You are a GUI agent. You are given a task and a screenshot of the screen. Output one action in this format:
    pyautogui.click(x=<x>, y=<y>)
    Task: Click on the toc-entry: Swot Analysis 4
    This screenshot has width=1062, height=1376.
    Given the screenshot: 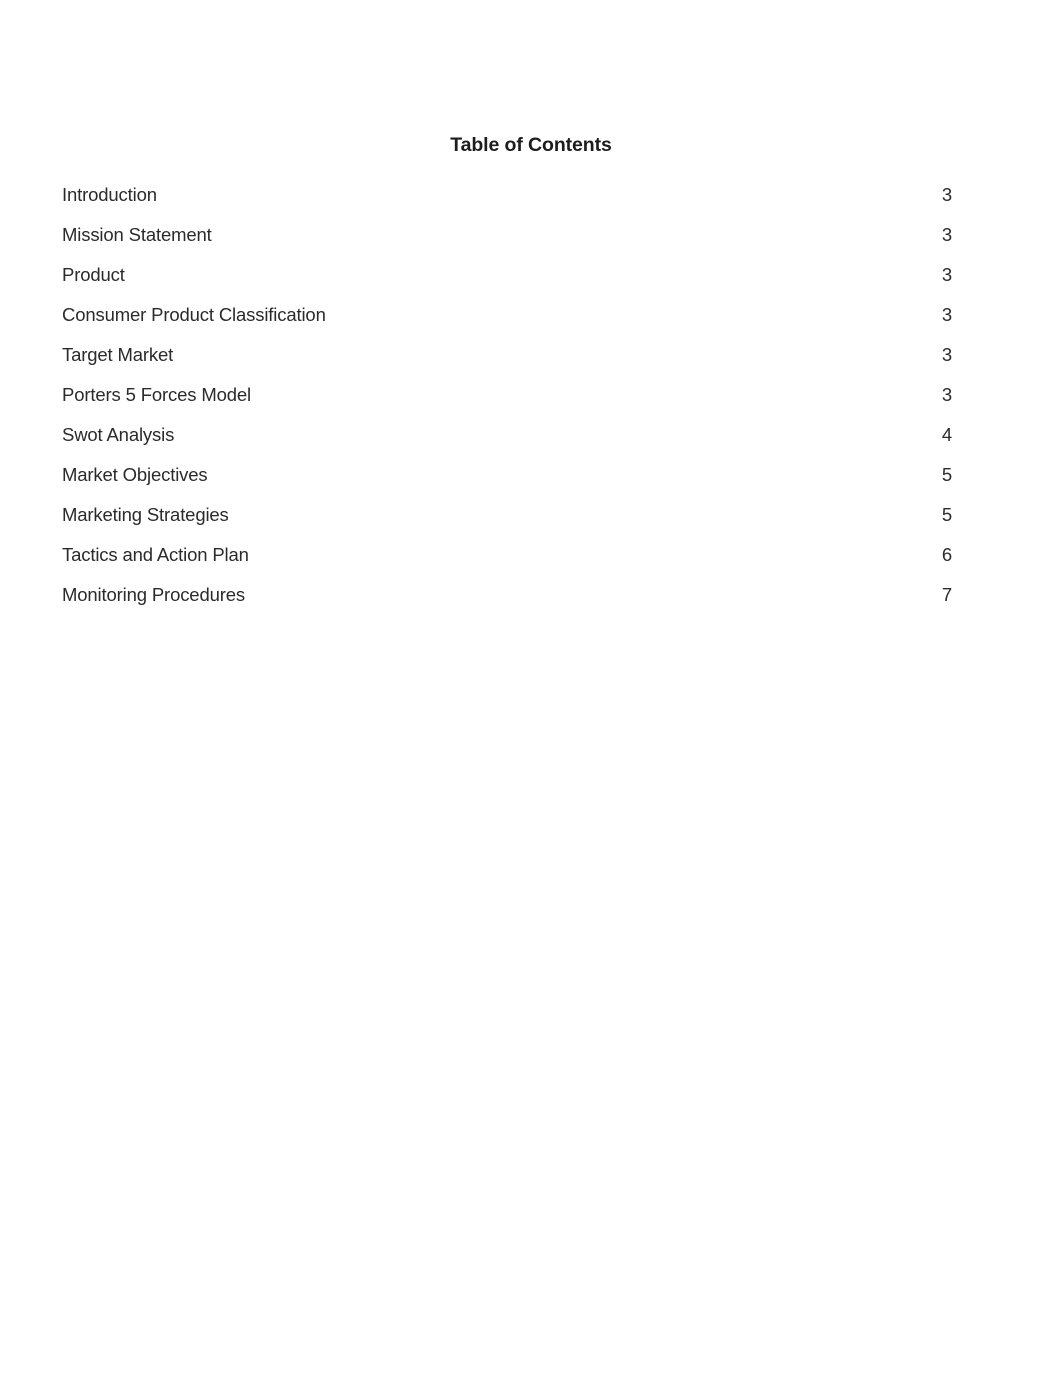 What is the action you would take?
    pyautogui.click(x=507, y=435)
    